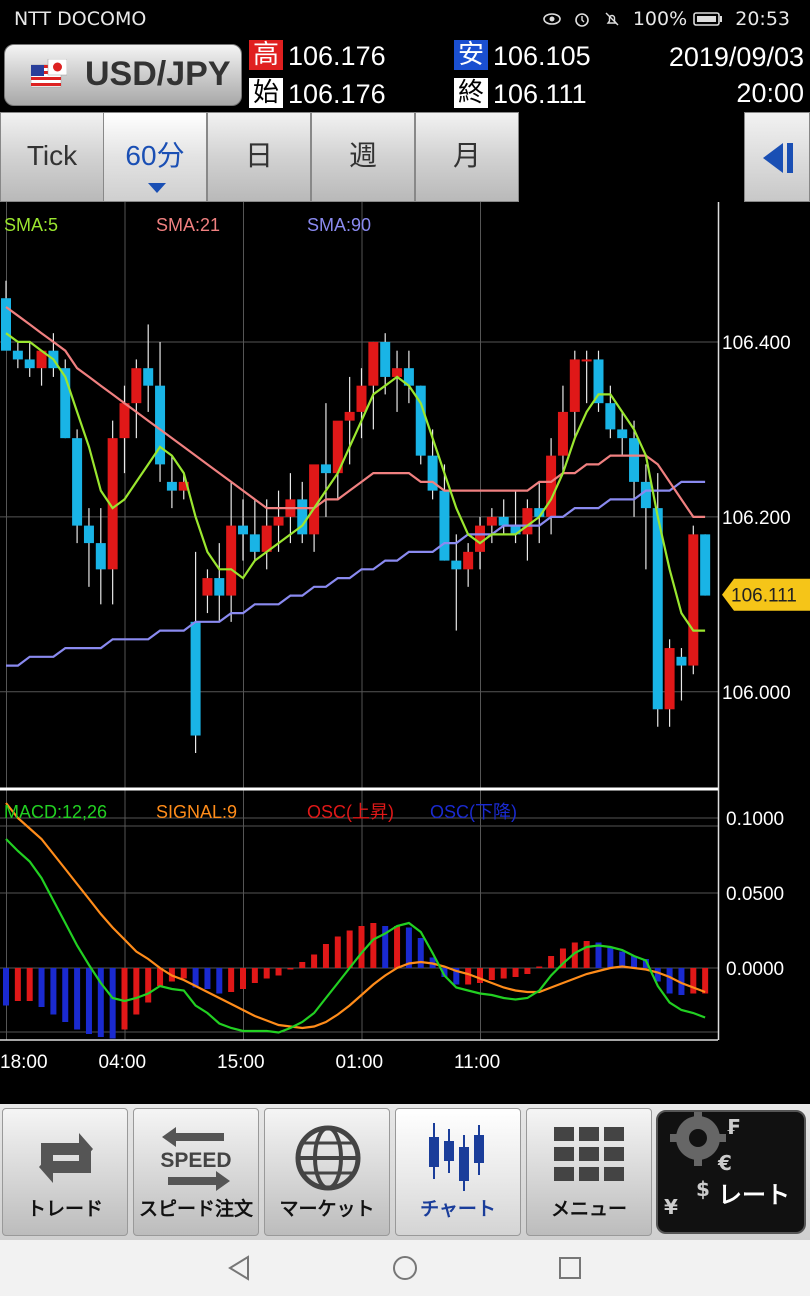  Describe the element at coordinates (266, 55) in the screenshot. I see `high-label: 高` at that location.